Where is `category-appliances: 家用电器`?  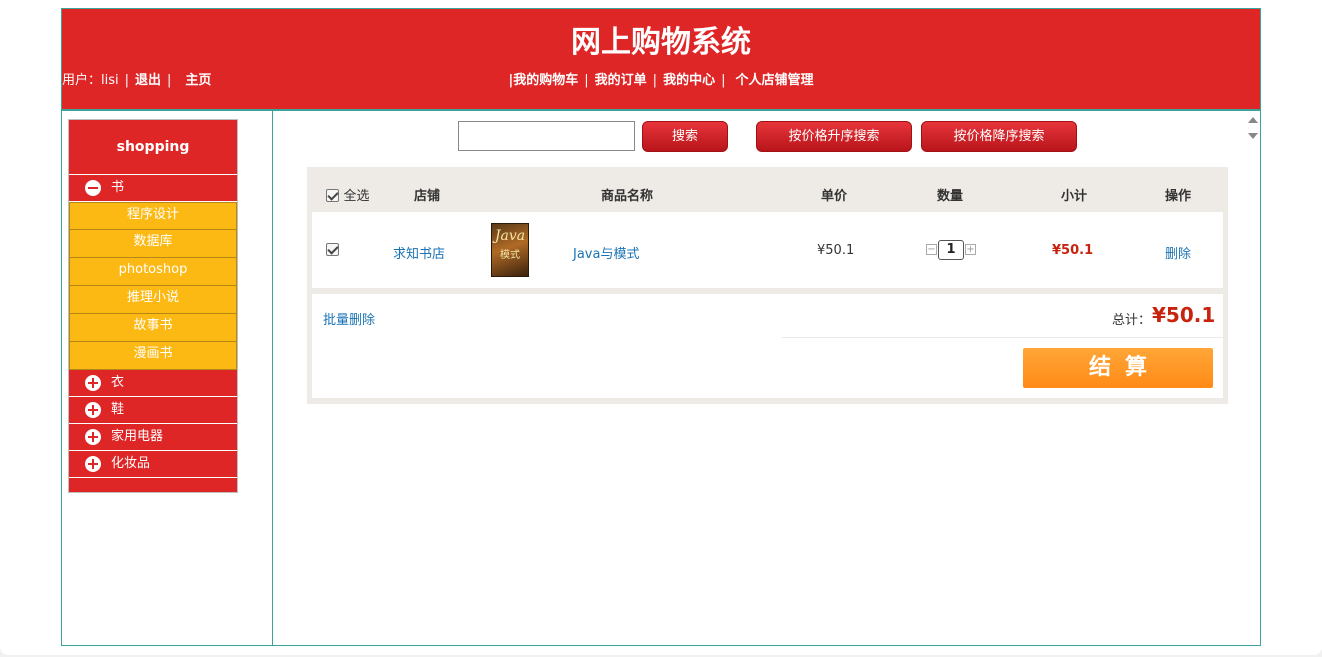 category-appliances: 家用电器 is located at coordinates (153, 437).